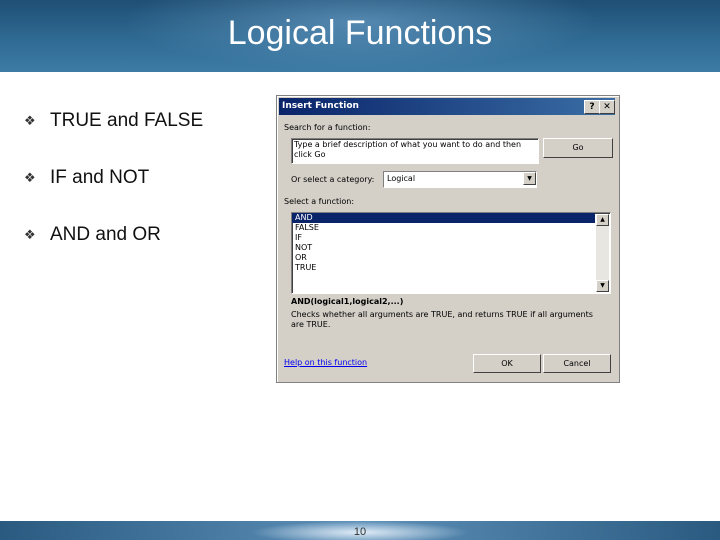  Describe the element at coordinates (578, 148) in the screenshot. I see `go-button: Go` at that location.